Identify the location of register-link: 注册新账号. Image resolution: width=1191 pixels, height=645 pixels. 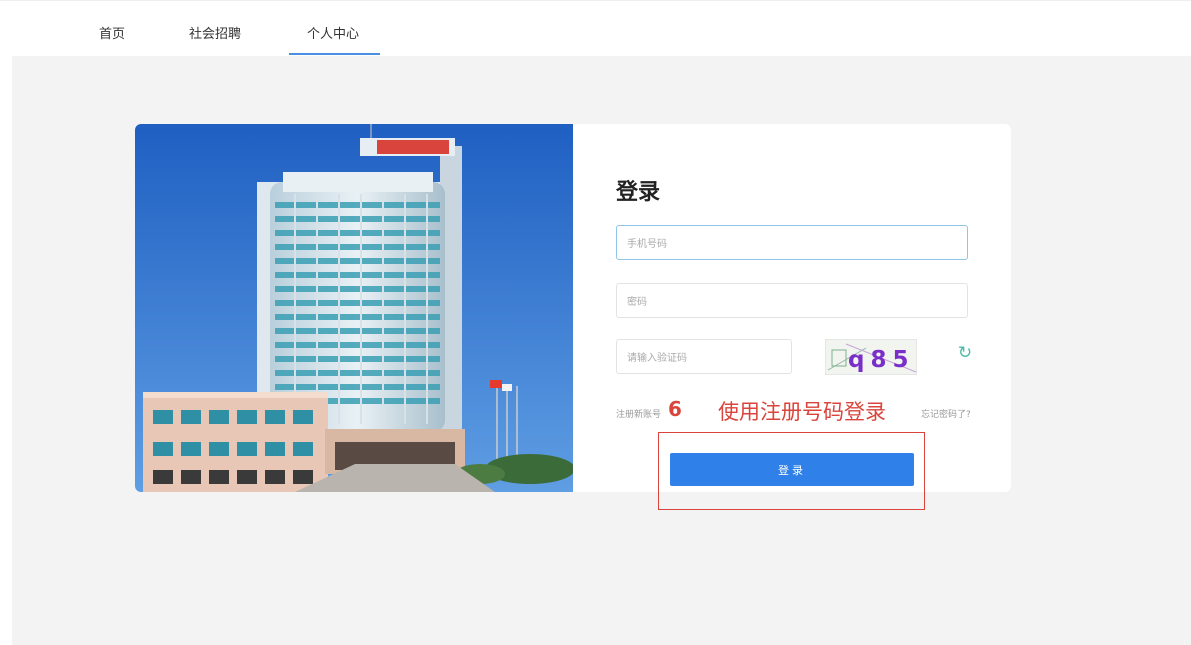
(638, 413).